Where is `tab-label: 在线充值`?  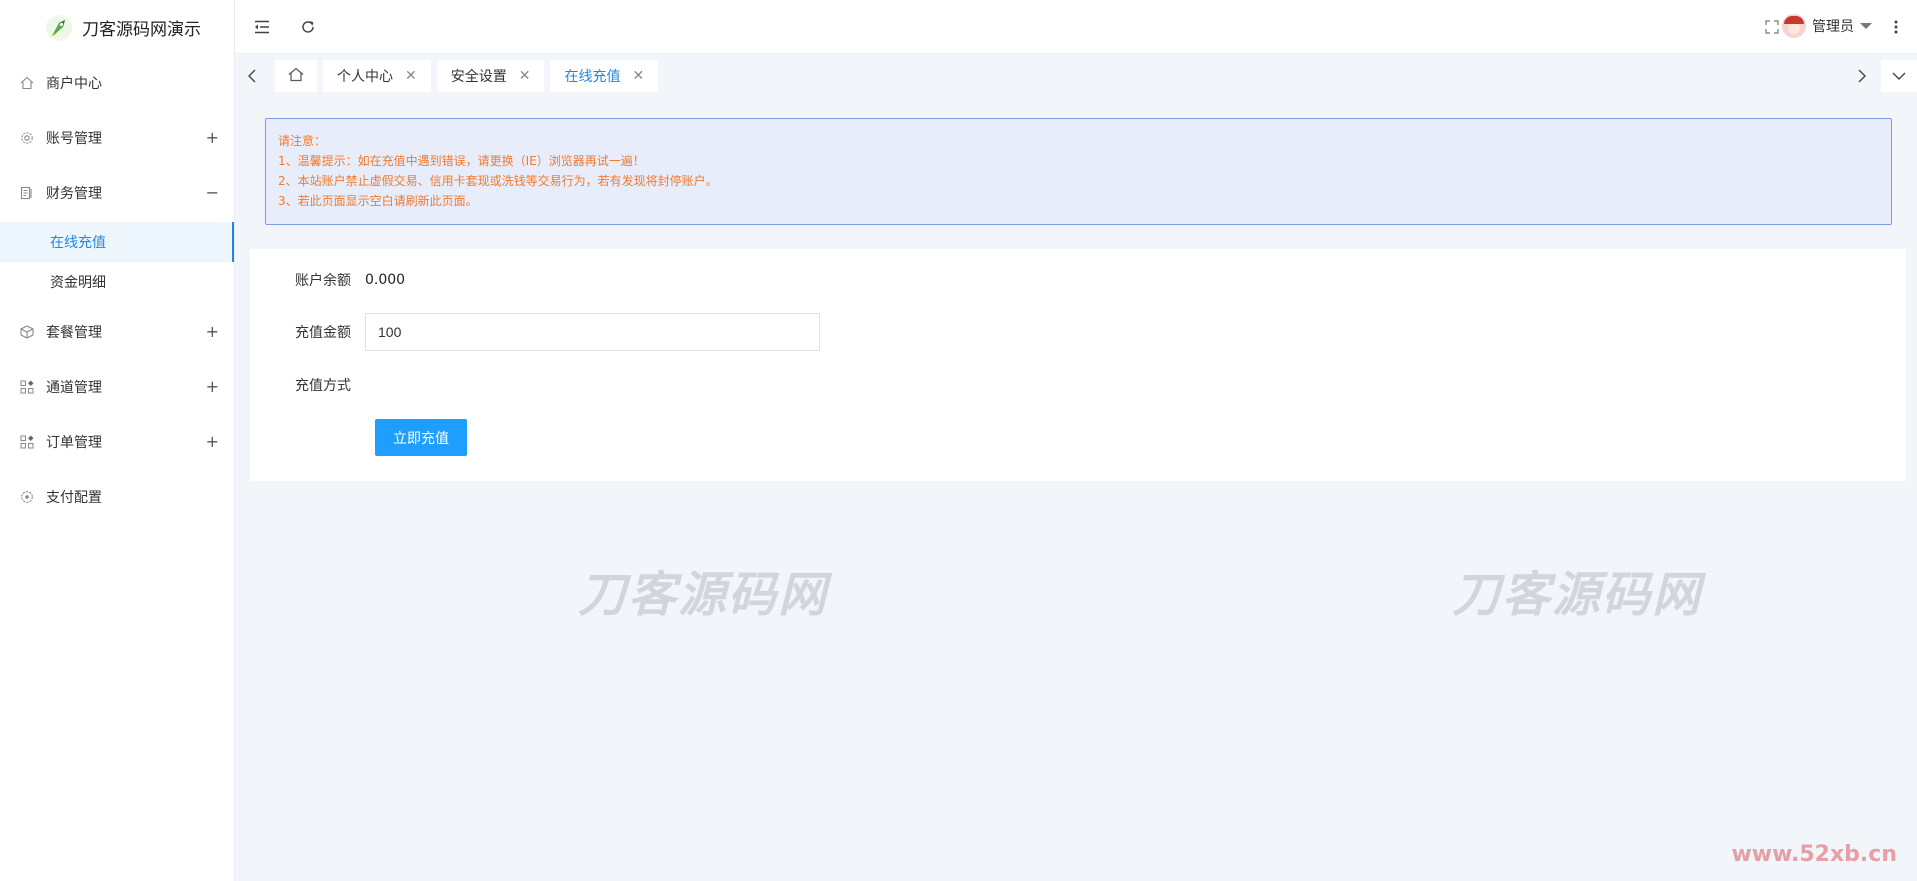
tab-label: 在线充值 is located at coordinates (592, 77).